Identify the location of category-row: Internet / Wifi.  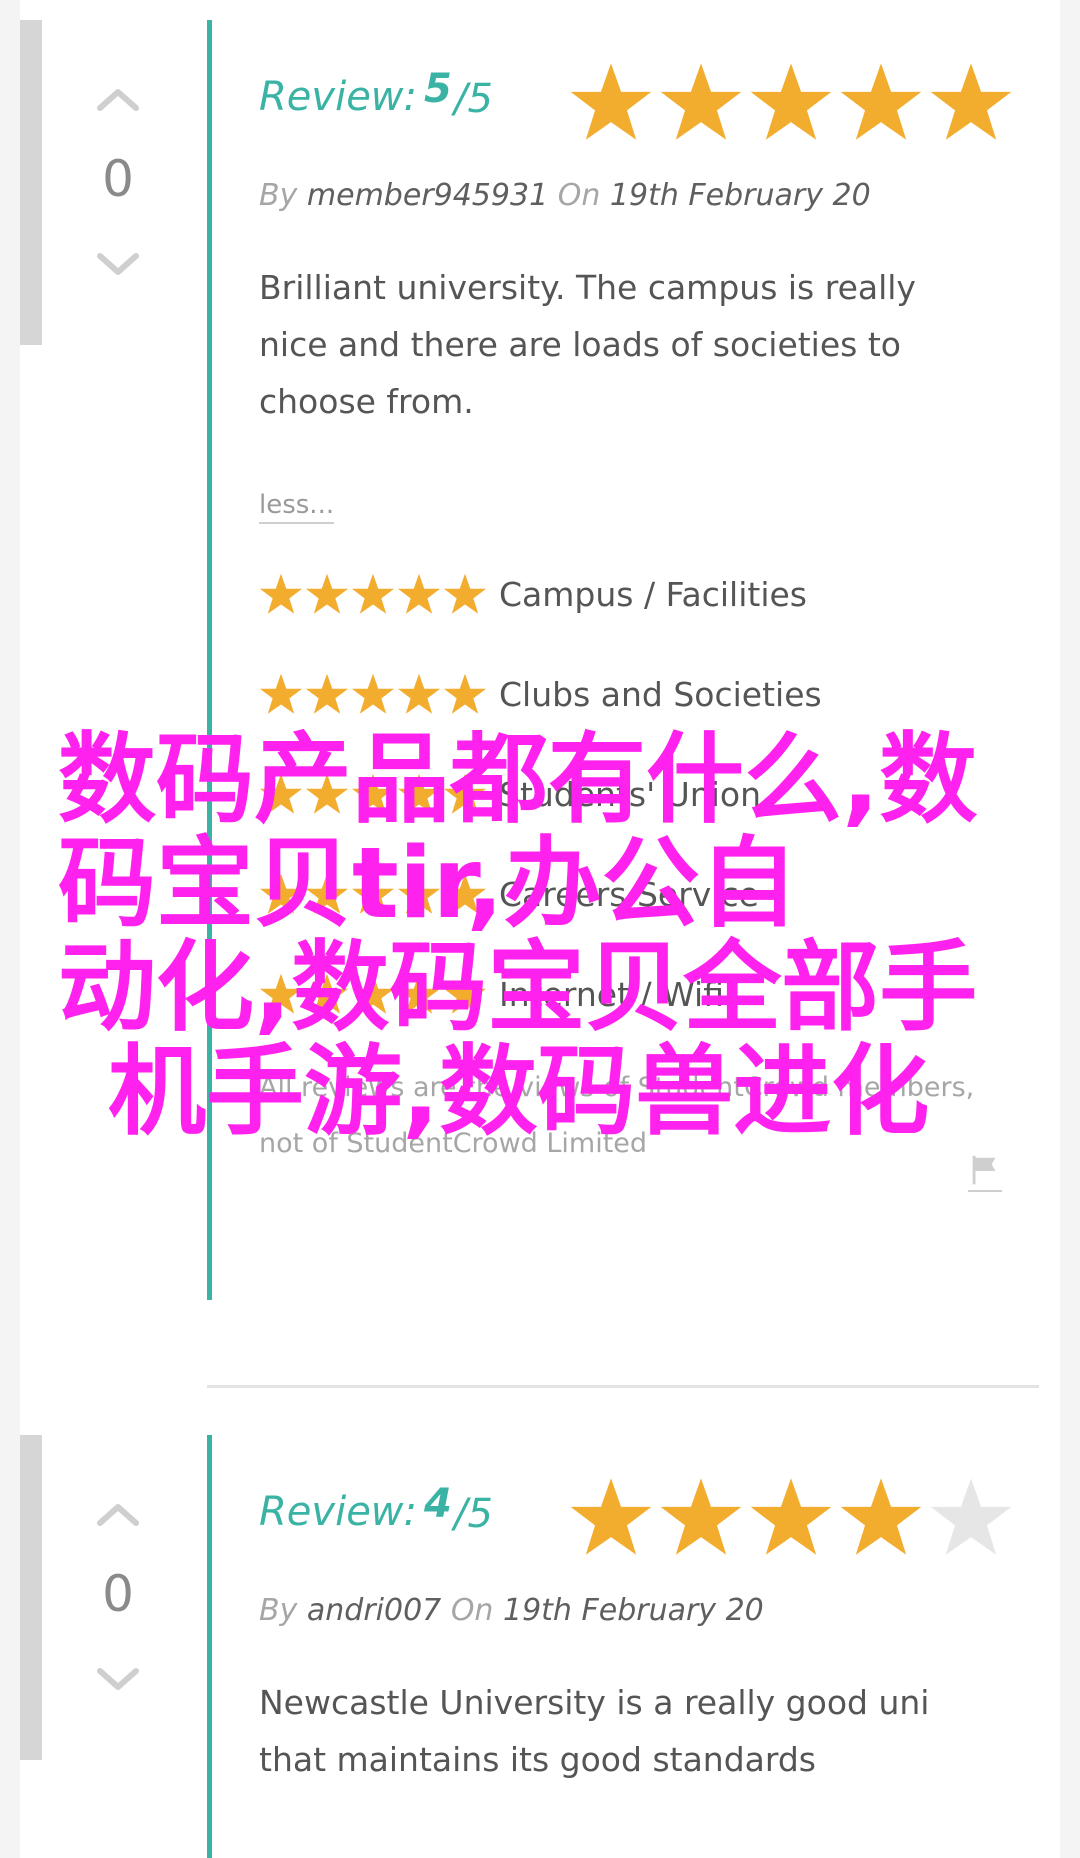
(649, 994).